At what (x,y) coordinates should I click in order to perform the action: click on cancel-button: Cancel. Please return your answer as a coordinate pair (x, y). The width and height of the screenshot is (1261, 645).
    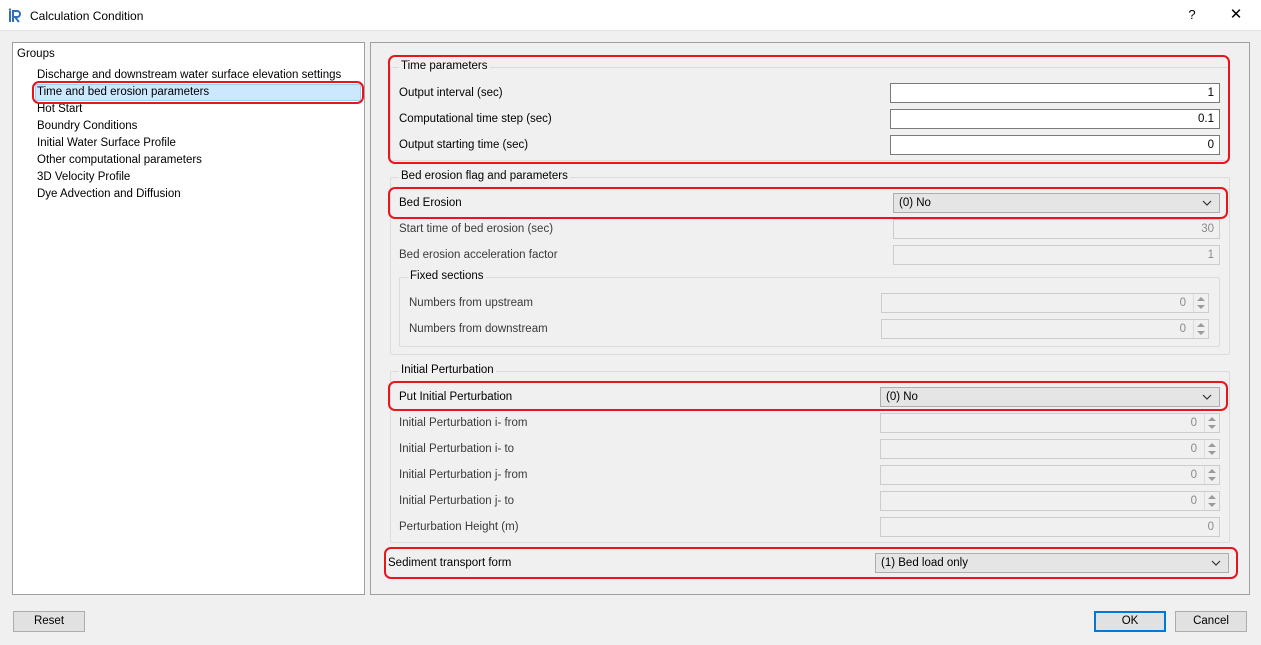
    Looking at the image, I should click on (1211, 621).